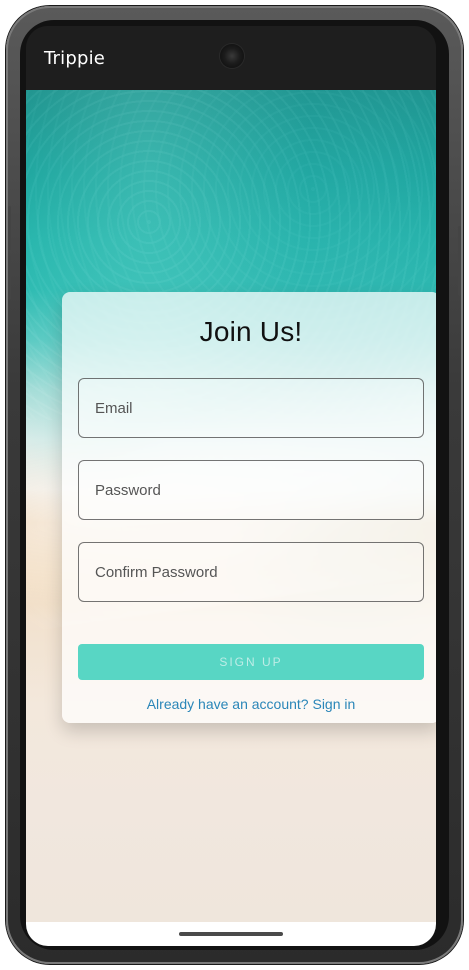 This screenshot has height=970, width=469. Describe the element at coordinates (9, 278) in the screenshot. I see `volume-down-button` at that location.